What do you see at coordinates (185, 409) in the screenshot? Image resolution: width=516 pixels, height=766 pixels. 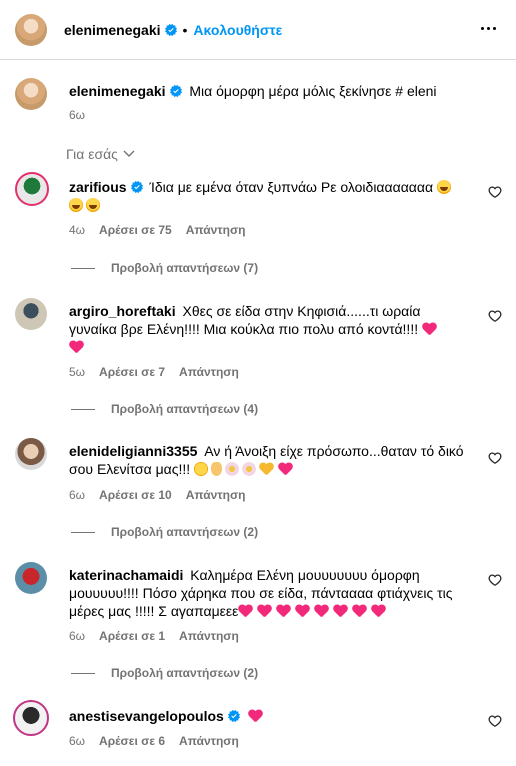 I see `view-replies-label: Προβολή απαντήσεων (4)` at bounding box center [185, 409].